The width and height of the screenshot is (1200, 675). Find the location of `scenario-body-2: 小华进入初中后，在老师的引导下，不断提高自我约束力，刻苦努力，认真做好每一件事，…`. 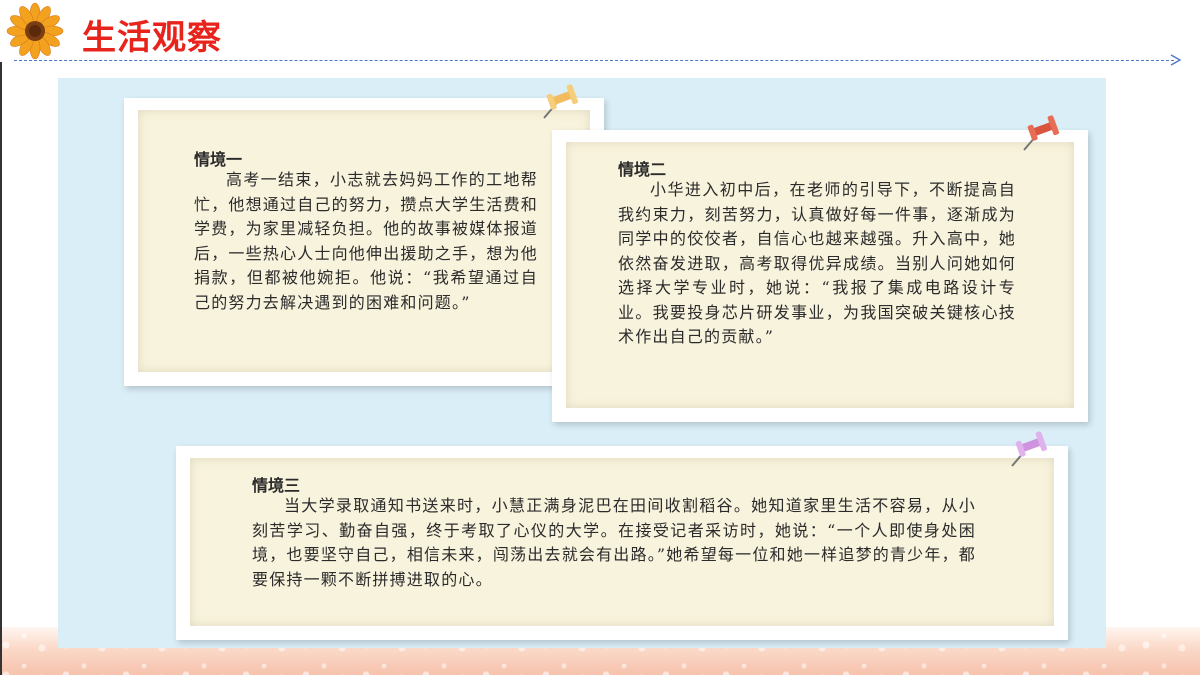

scenario-body-2: 小华进入初中后，在老师的引导下，不断提高自我约束力，刻苦努力，认真做好每一件事，… is located at coordinates (817, 263).